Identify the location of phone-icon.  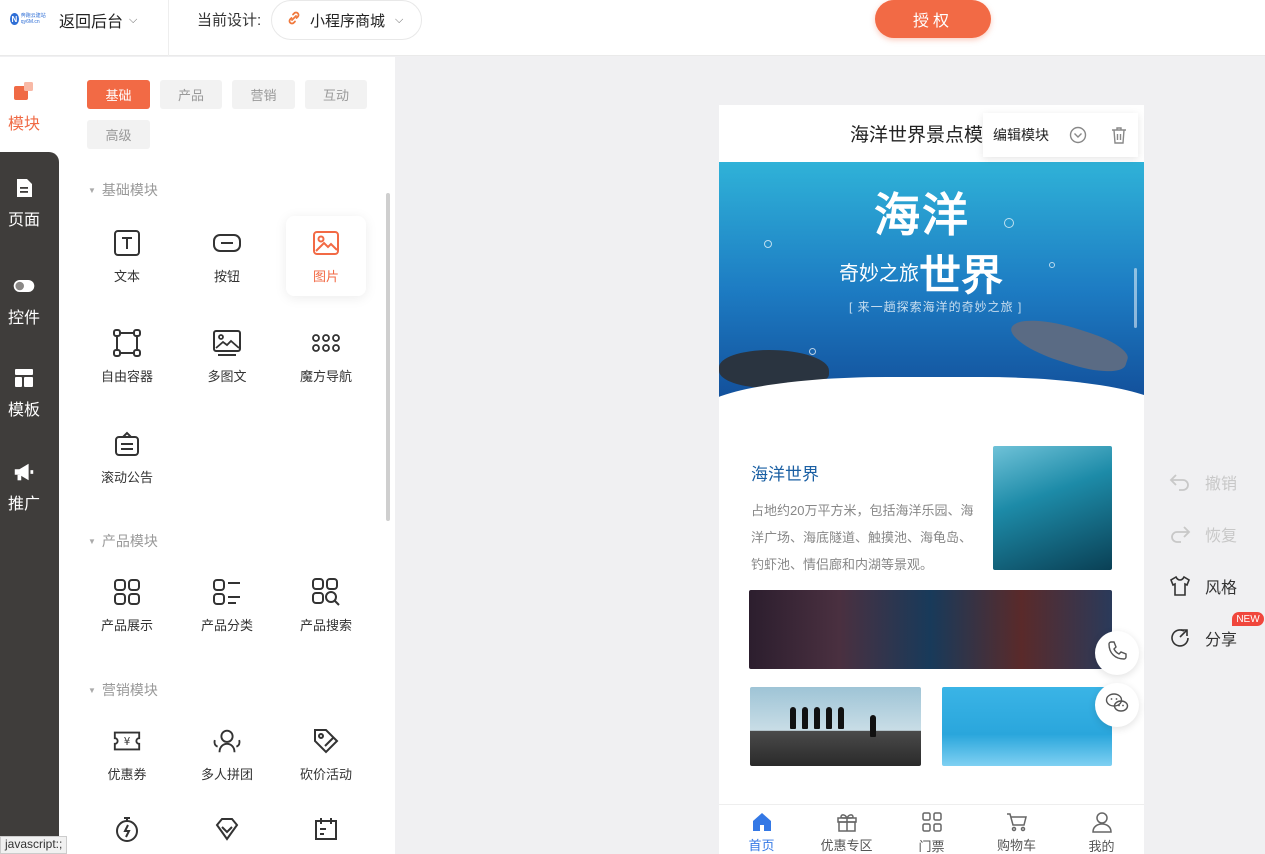
(1117, 653).